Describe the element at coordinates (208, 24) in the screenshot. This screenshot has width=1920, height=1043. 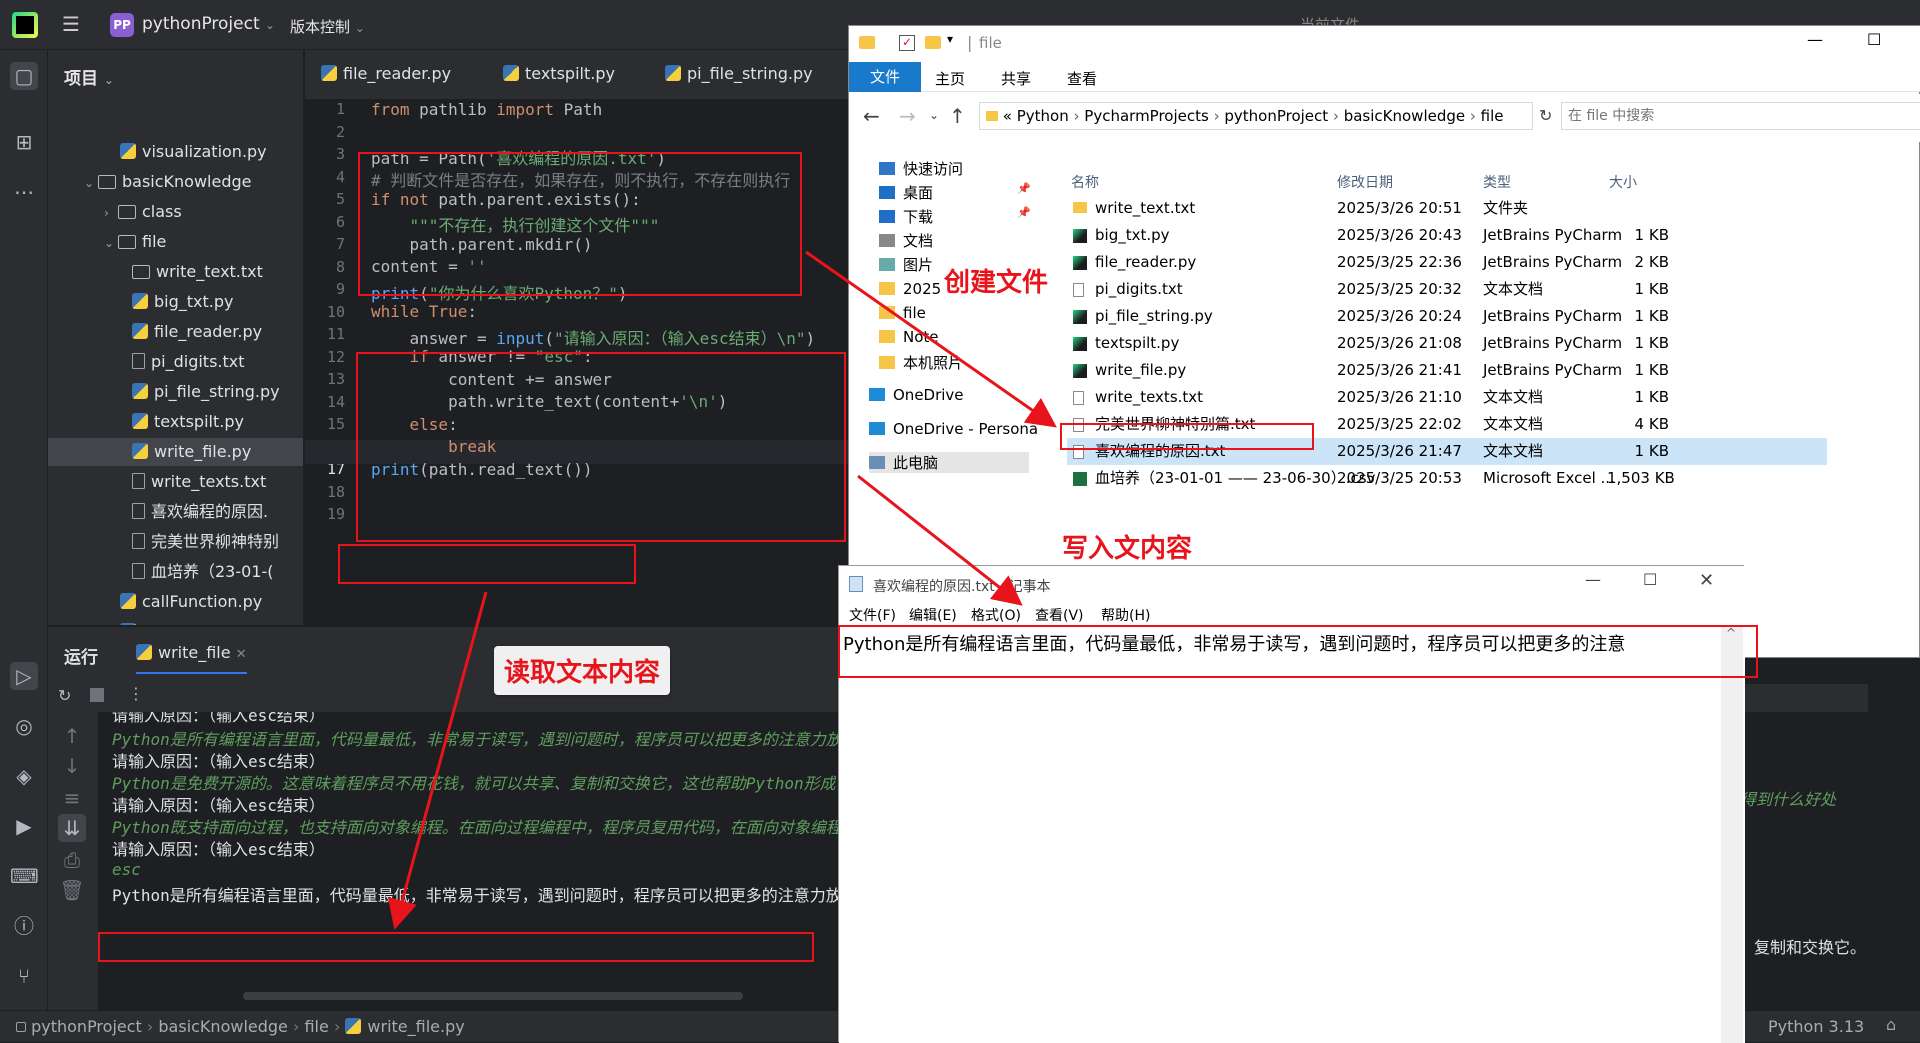
I see `project-switcher: pythonProject ⌄` at that location.